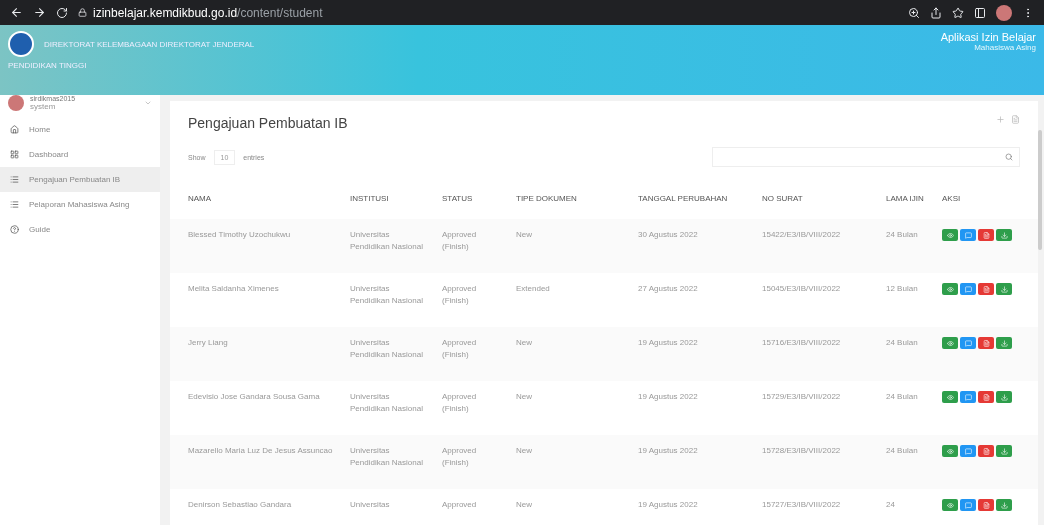 Image resolution: width=1044 pixels, height=525 pixels. Describe the element at coordinates (818, 408) in the screenshot. I see `table-cell: 15729/E3/IB/VIII/2022` at that location.